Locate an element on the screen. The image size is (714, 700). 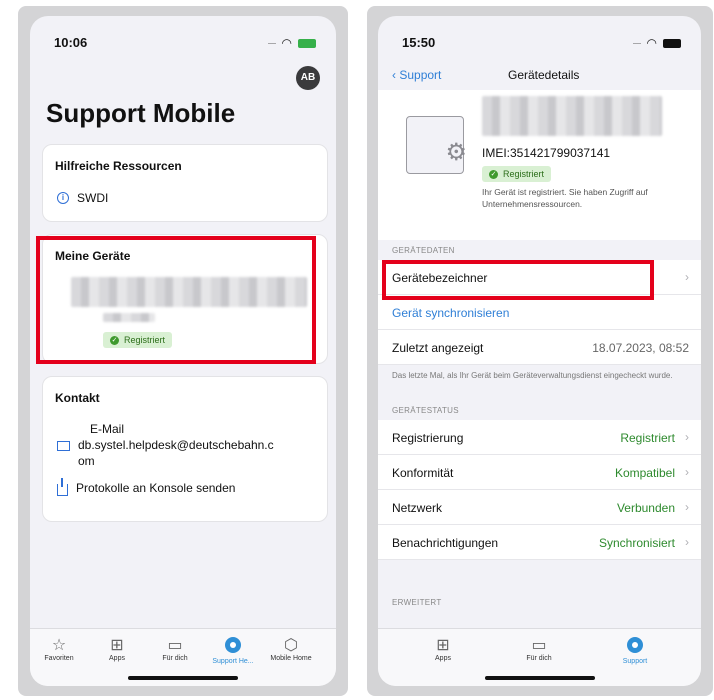
email-label: E-Mail is located at coordinates (107, 429).